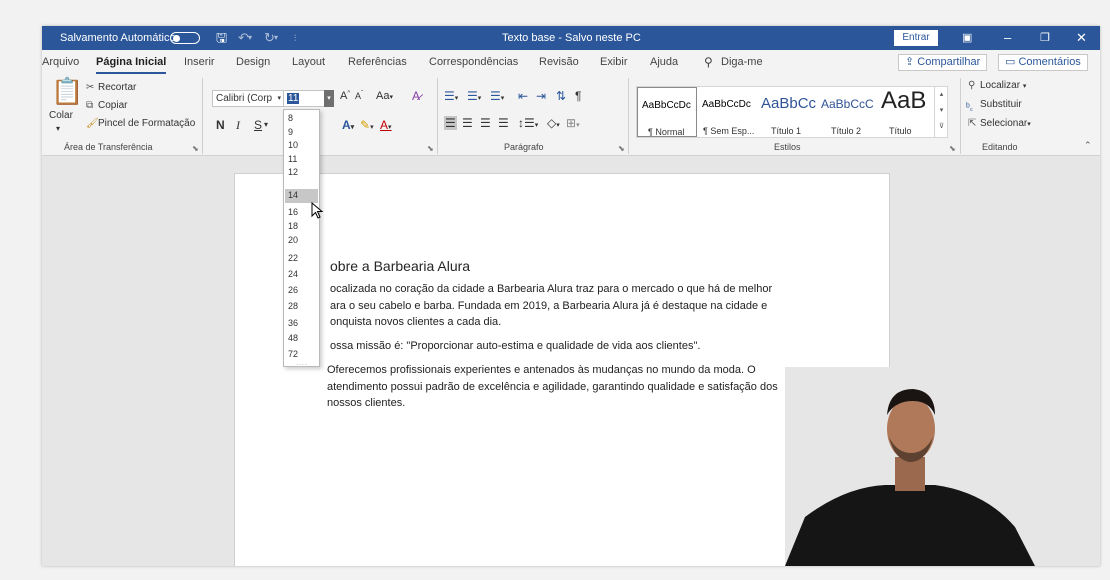 The height and width of the screenshot is (580, 1110). I want to click on tab-layout: Layout, so click(308, 62).